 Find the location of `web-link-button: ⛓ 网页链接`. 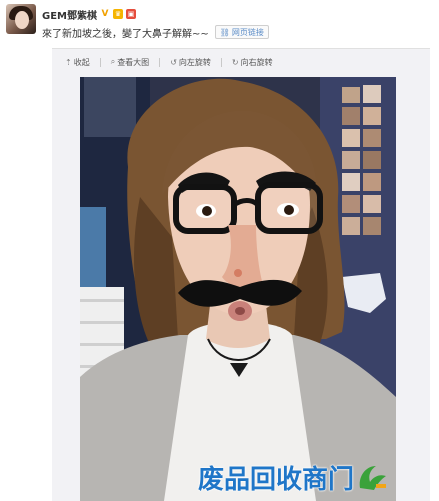

web-link-button: ⛓ 网页链接 is located at coordinates (241, 32).